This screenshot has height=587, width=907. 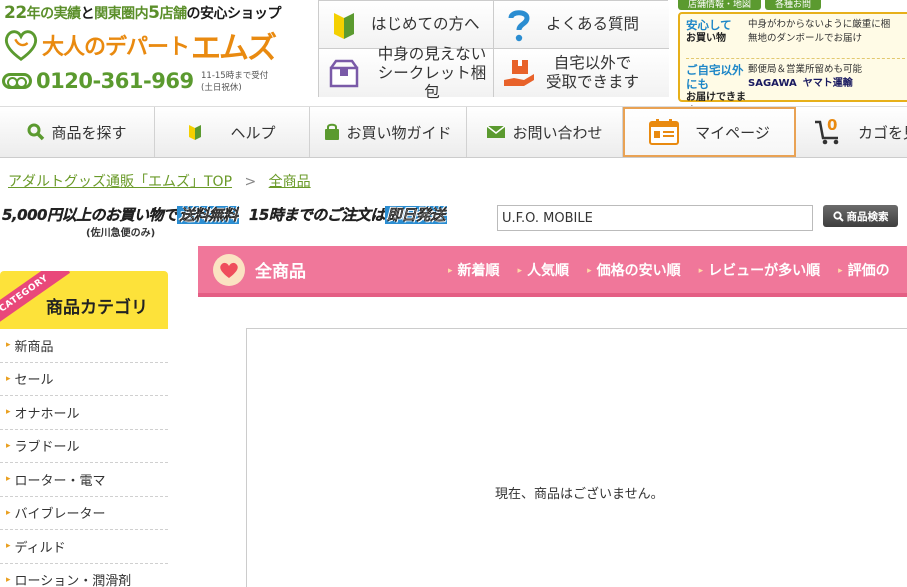 What do you see at coordinates (634, 270) in the screenshot?
I see `sort-price-low: 価格の安い順` at bounding box center [634, 270].